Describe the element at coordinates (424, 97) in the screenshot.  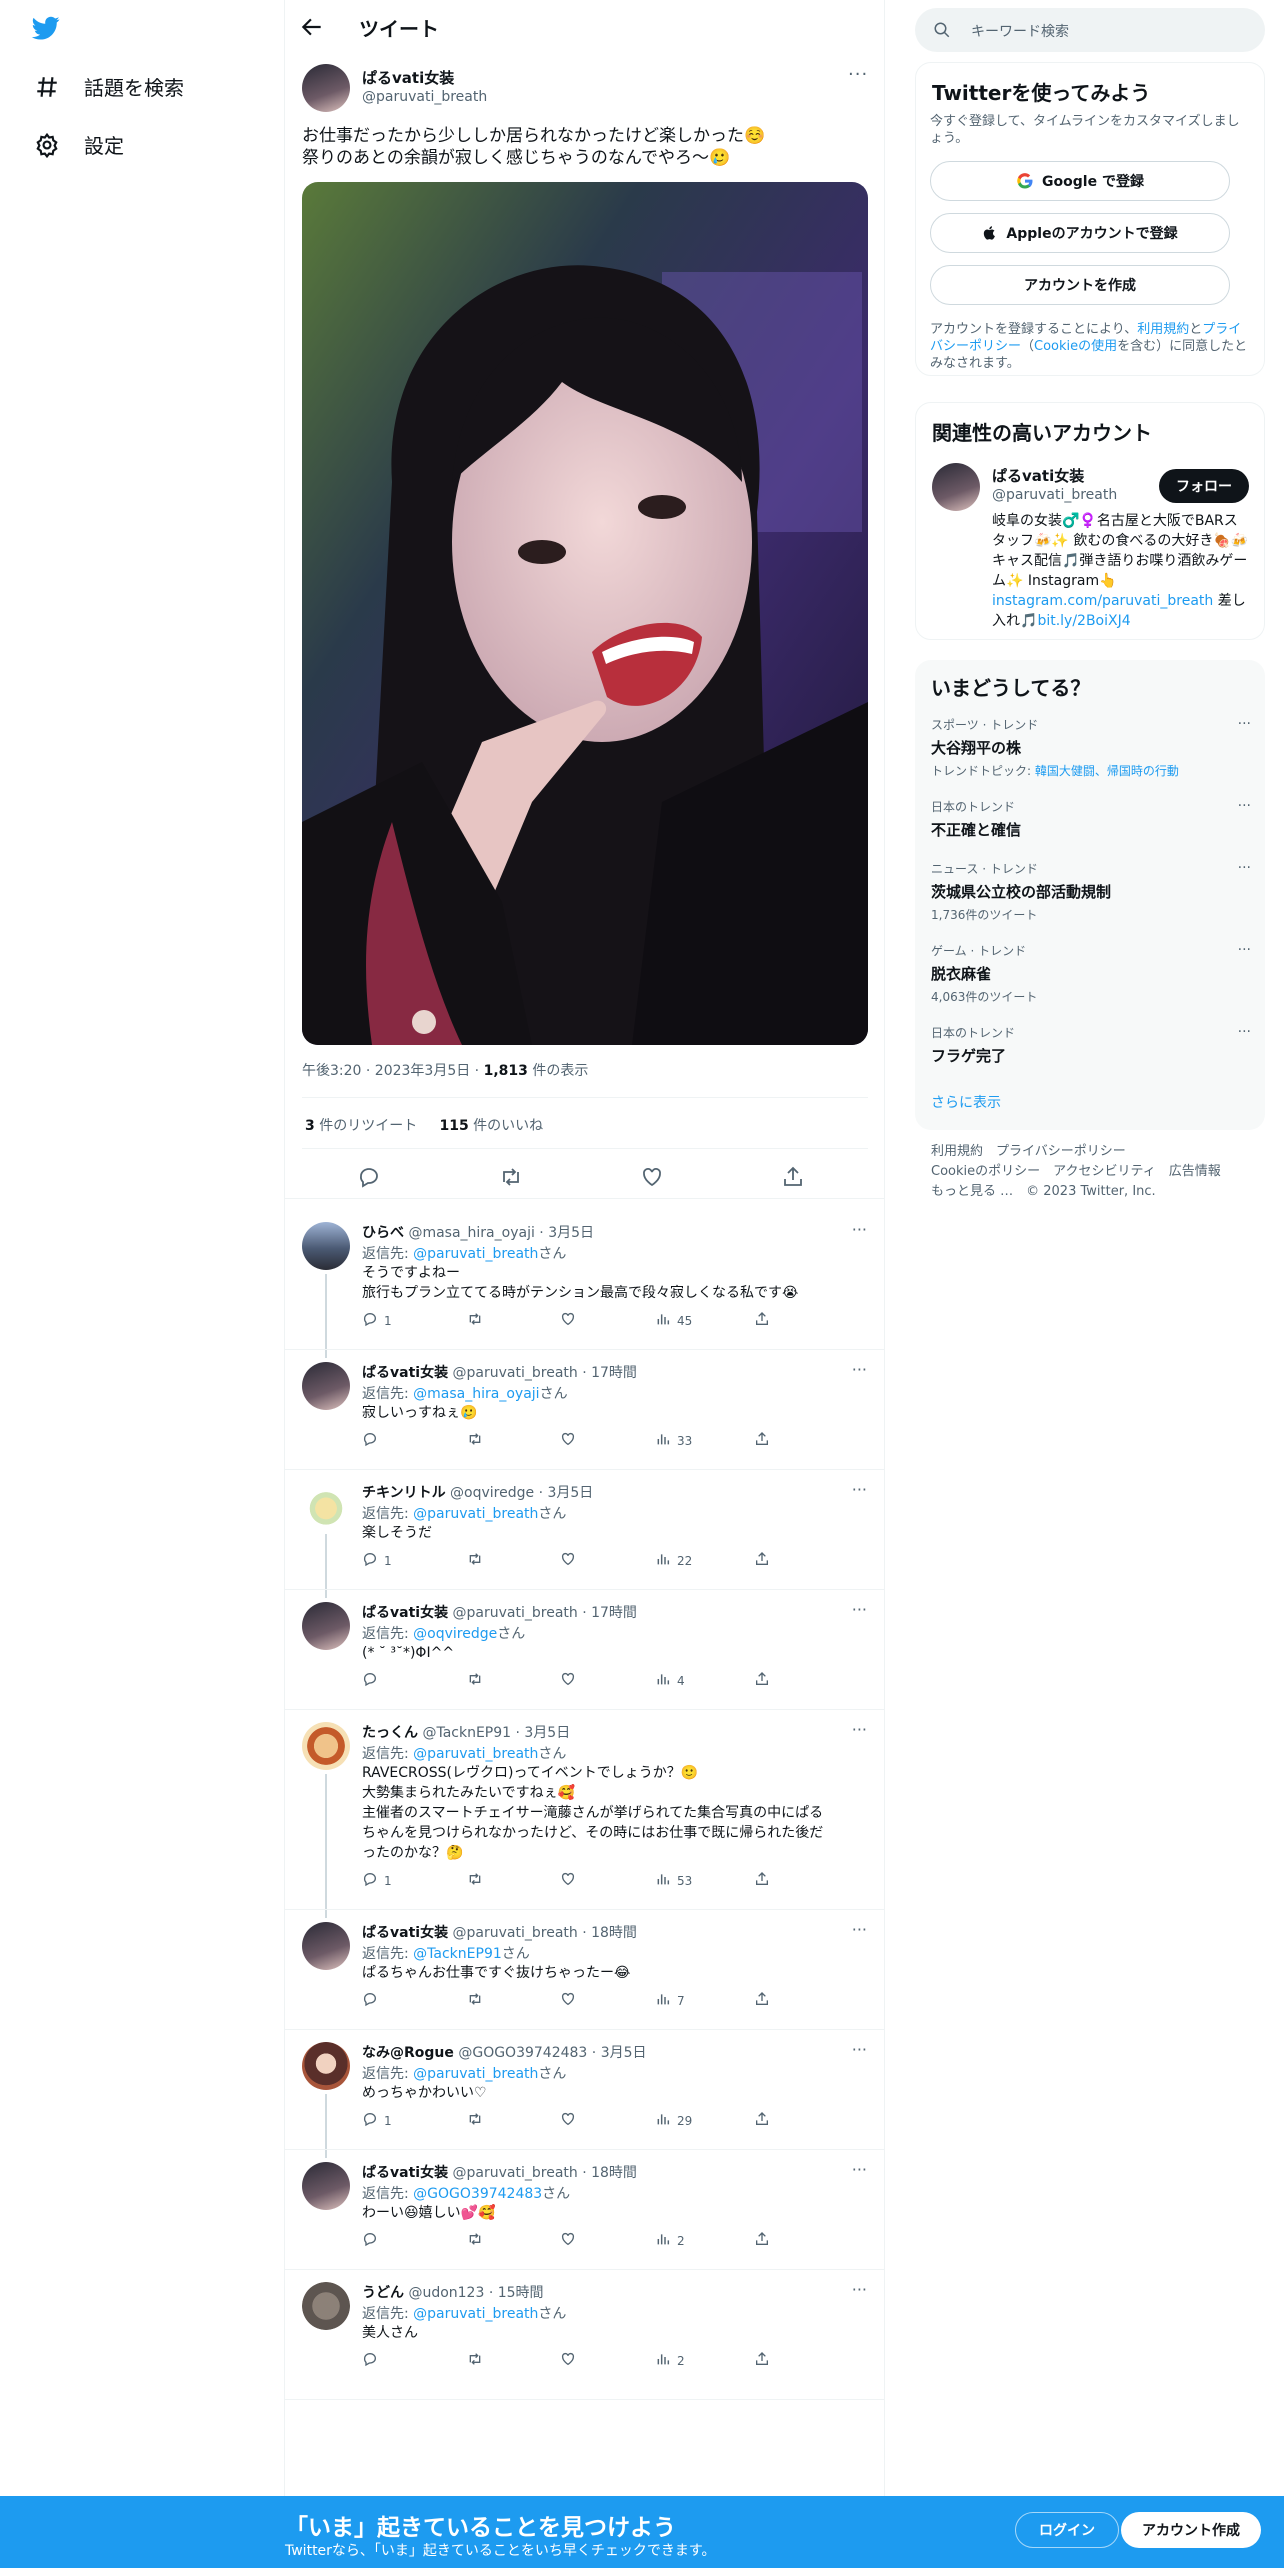
I see `author-handle: @paruvati_breath` at that location.